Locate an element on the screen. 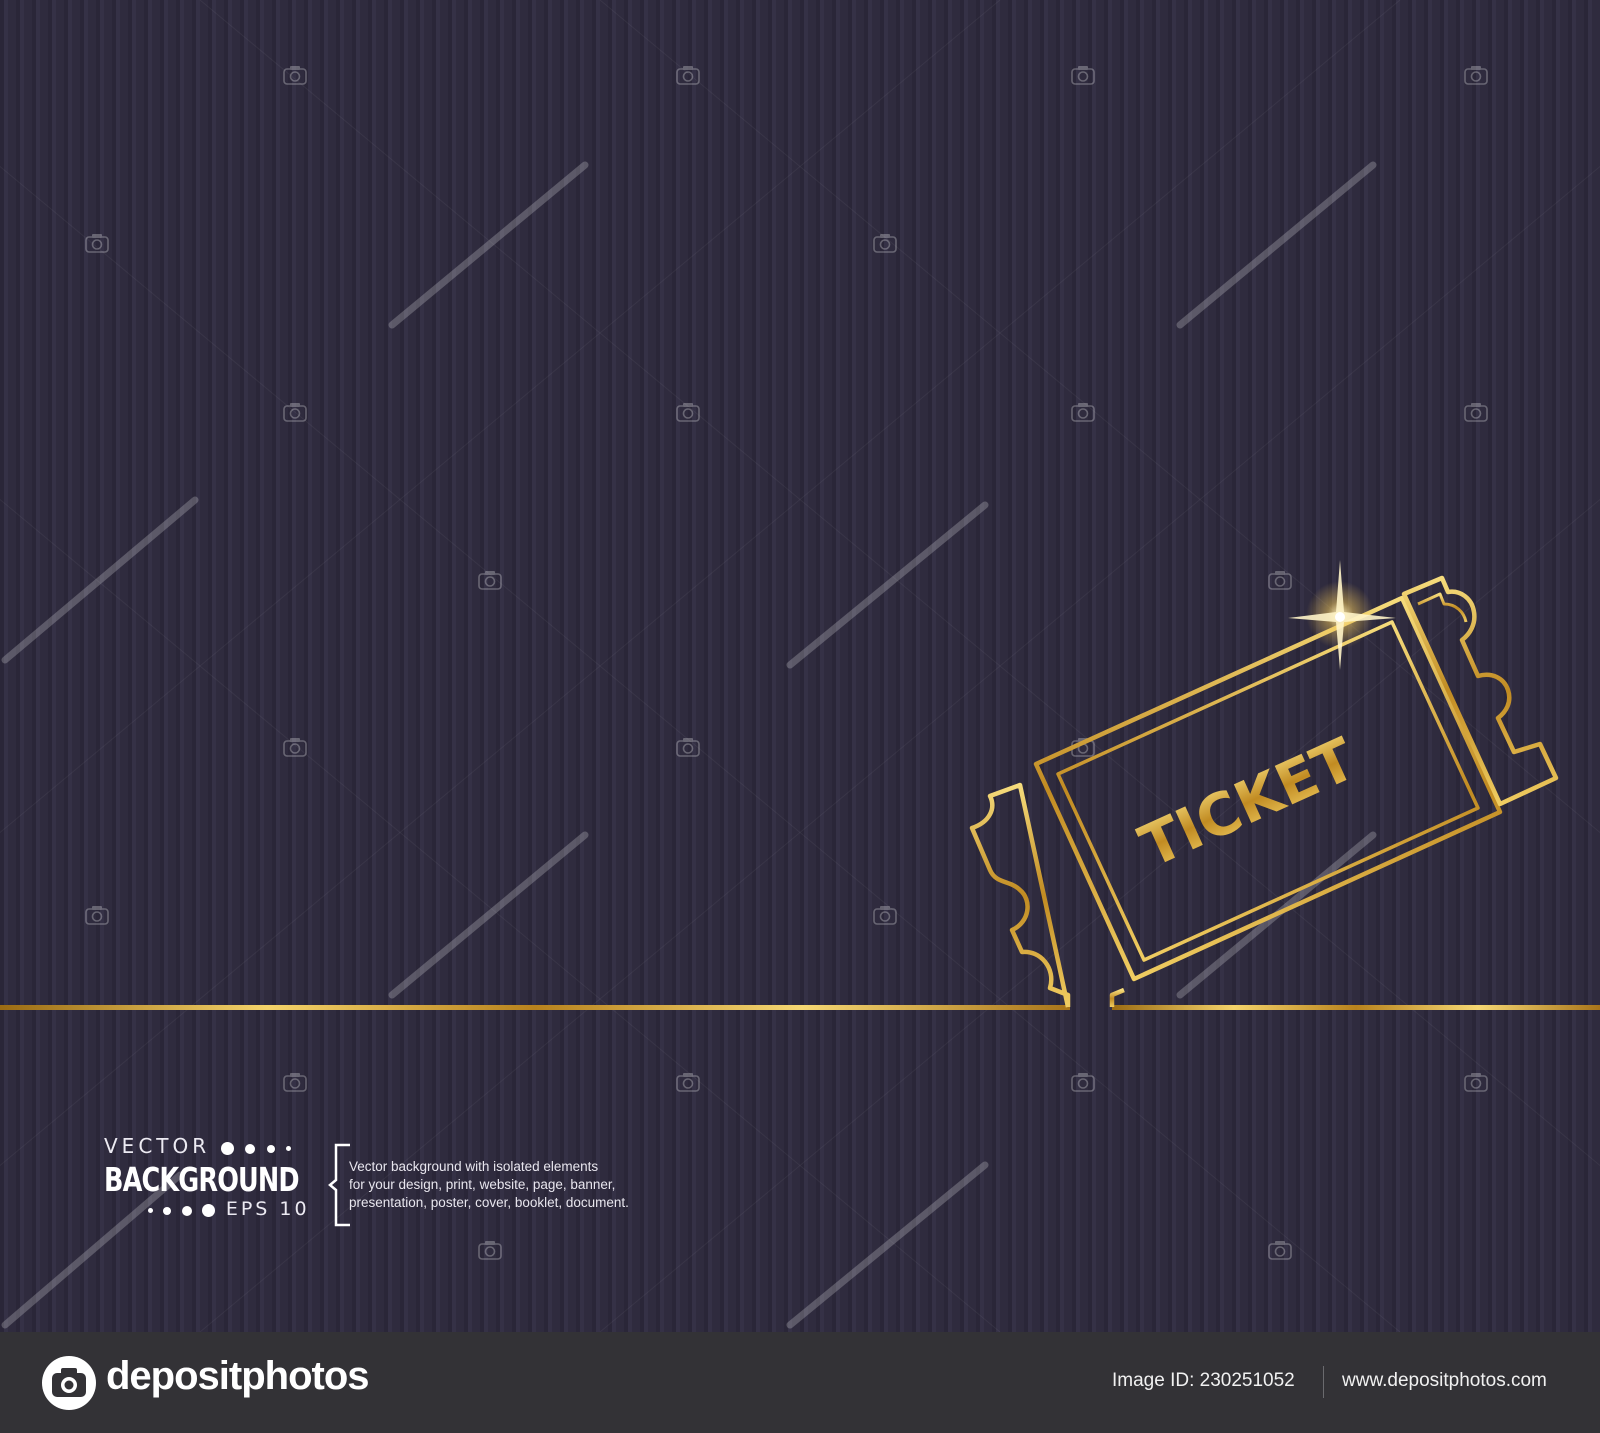 The image size is (1600, 1433). site-url: www.depositphotos.com is located at coordinates (1444, 1381).